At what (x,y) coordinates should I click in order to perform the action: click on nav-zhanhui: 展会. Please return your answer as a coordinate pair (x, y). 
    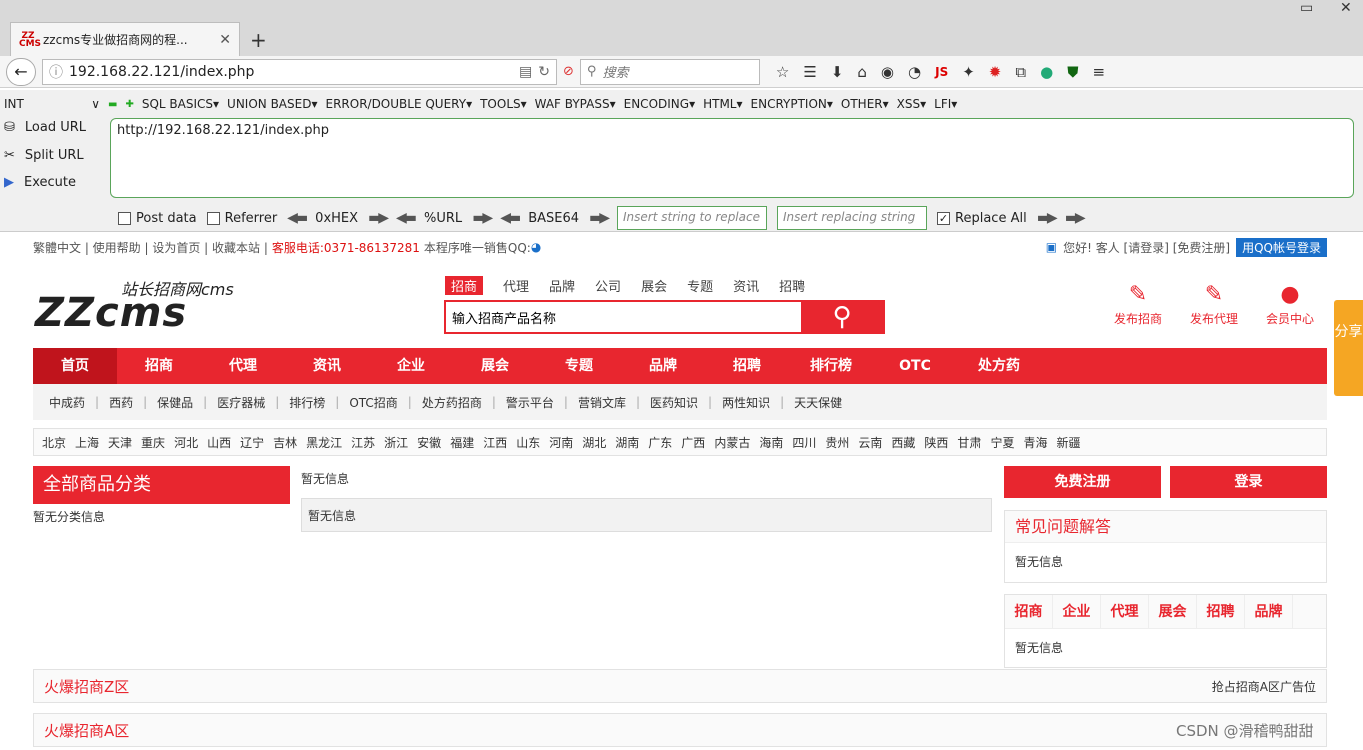
    Looking at the image, I should click on (495, 366).